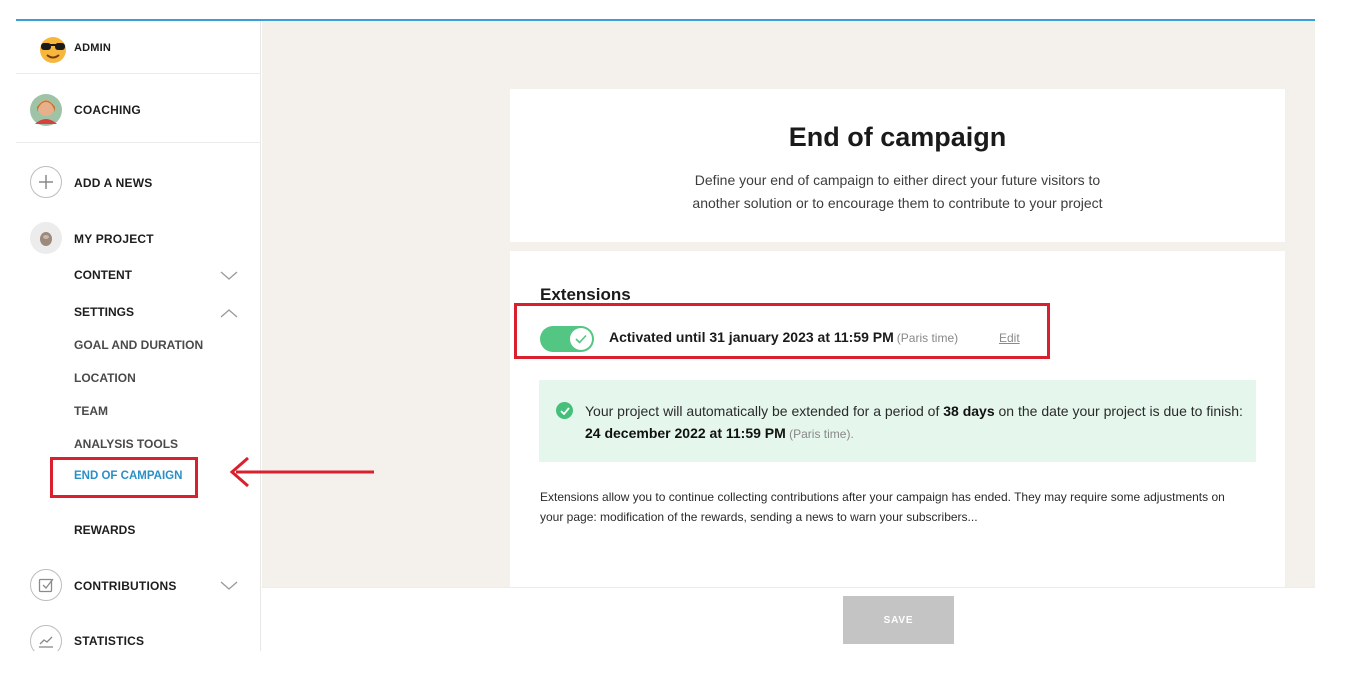 This screenshot has height=684, width=1348. What do you see at coordinates (46, 110) in the screenshot?
I see `coaching-avatar` at bounding box center [46, 110].